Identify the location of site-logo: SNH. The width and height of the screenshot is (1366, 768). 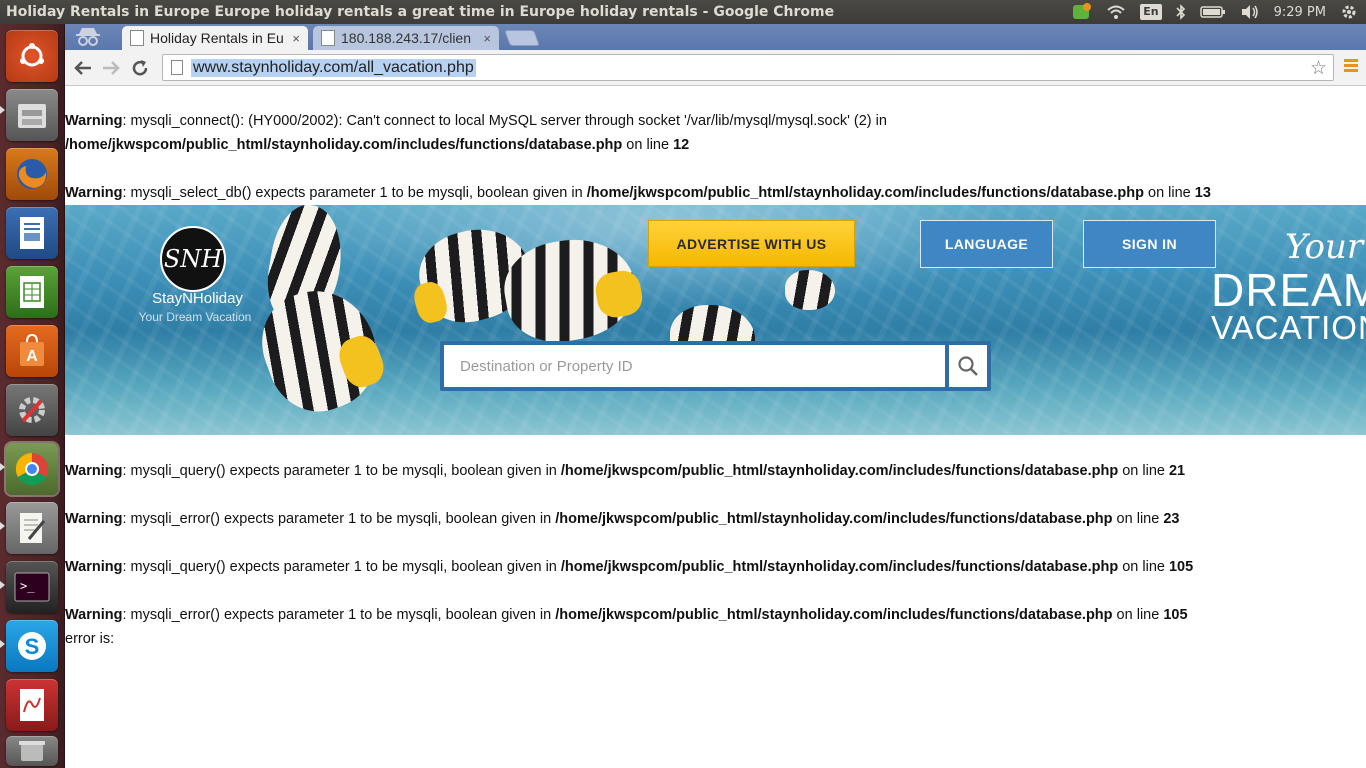
(193, 259).